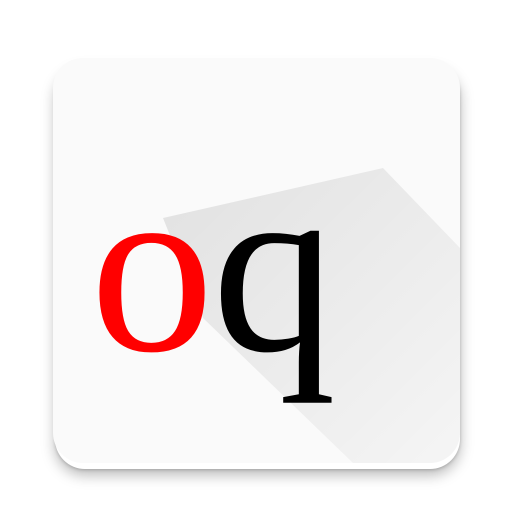 The width and height of the screenshot is (512, 512). I want to click on letter-o: o, so click(152, 266).